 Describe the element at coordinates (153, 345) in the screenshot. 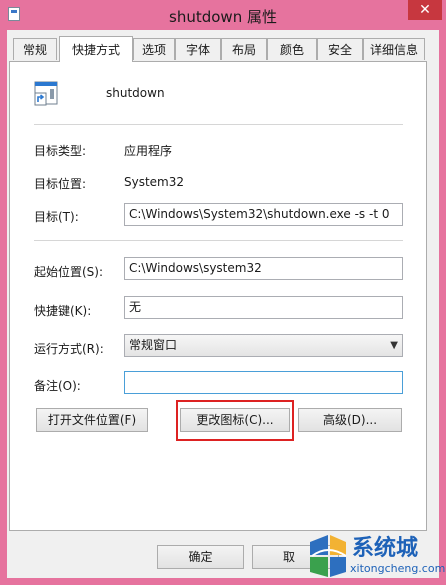

I see `run-select-value: 常规窗口` at that location.